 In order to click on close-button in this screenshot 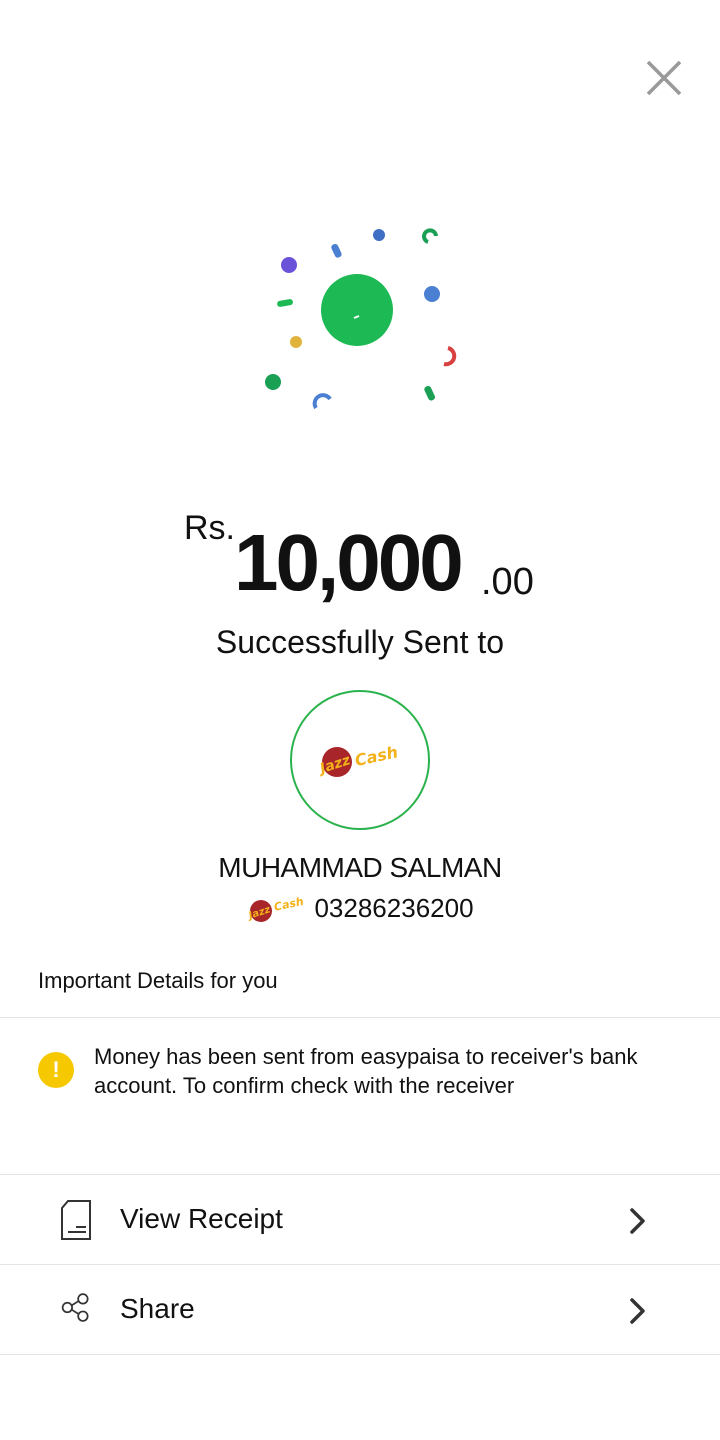, I will do `click(664, 78)`.